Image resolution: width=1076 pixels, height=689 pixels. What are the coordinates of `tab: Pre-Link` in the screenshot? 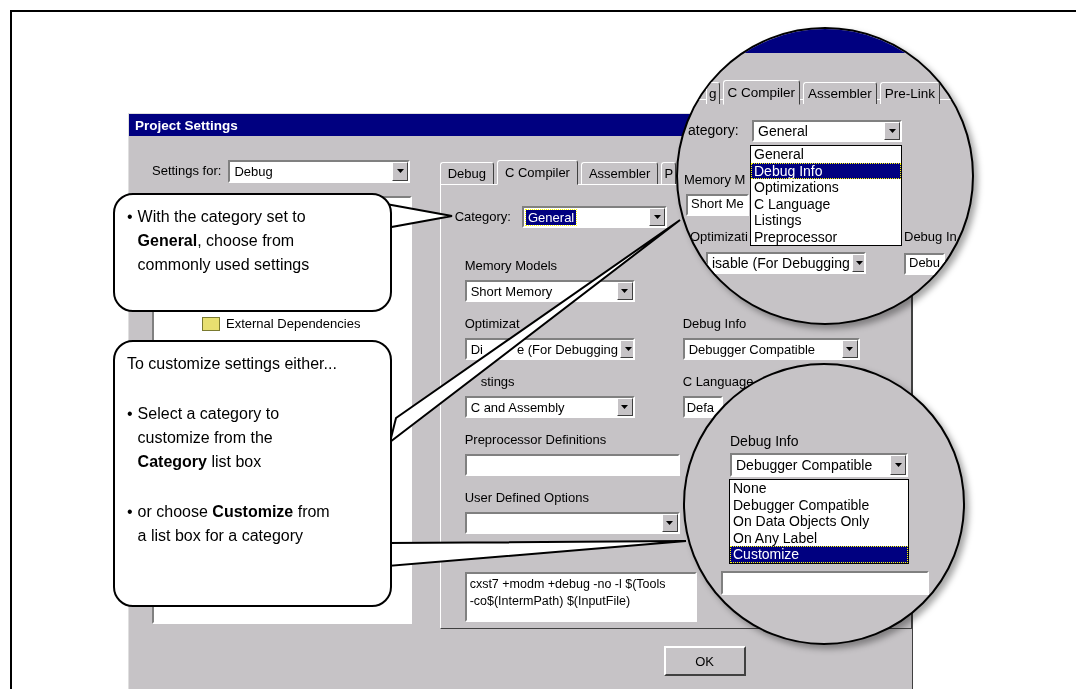 It's located at (910, 93).